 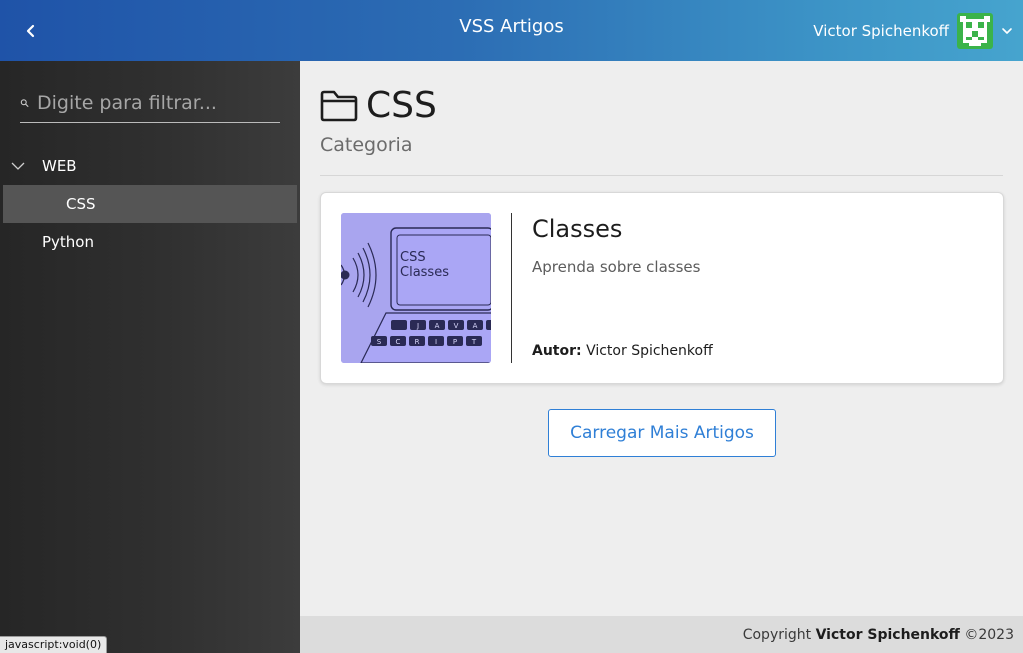 What do you see at coordinates (616, 267) in the screenshot?
I see `article-description: Aprenda sobre classes` at bounding box center [616, 267].